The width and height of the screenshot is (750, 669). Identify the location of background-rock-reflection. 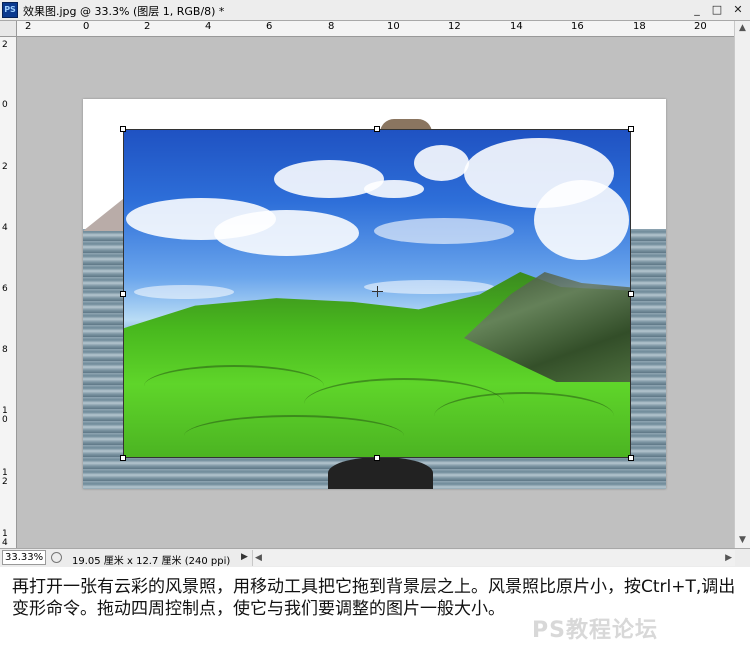
(380, 473).